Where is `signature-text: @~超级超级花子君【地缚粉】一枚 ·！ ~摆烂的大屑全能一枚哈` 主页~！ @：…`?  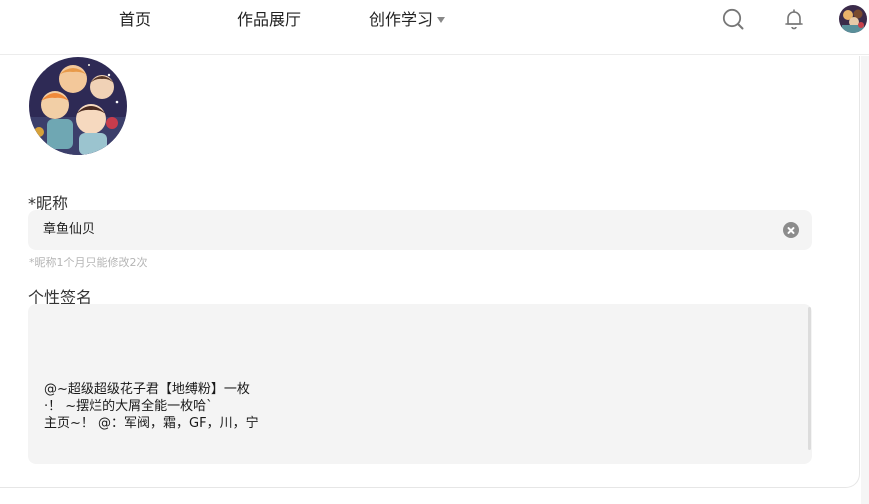 signature-text: @~超级超级花子君【地缚粉】一枚 ·！ ~摆烂的大屑全能一枚哈` 主页~！ @：… is located at coordinates (151, 406).